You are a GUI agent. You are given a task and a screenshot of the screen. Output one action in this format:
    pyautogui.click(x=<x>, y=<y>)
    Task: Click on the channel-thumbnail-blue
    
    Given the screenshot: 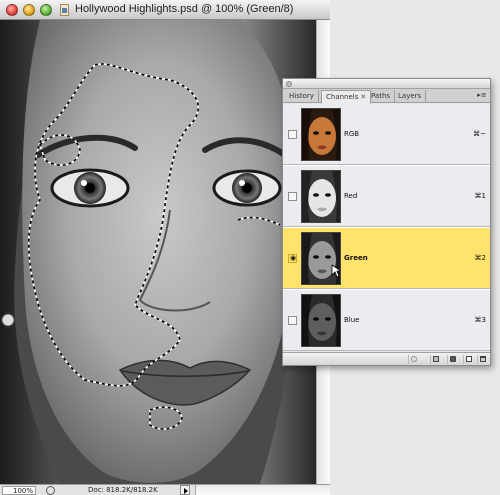 What is the action you would take?
    pyautogui.click(x=321, y=320)
    